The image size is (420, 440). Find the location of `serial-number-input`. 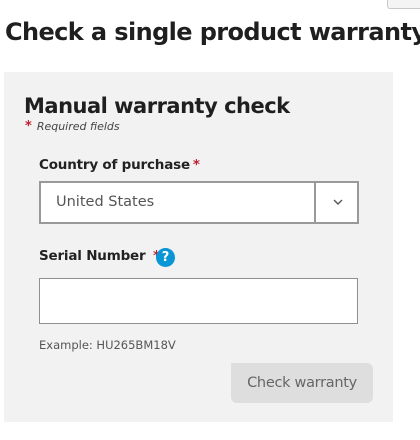

serial-number-input is located at coordinates (198, 301).